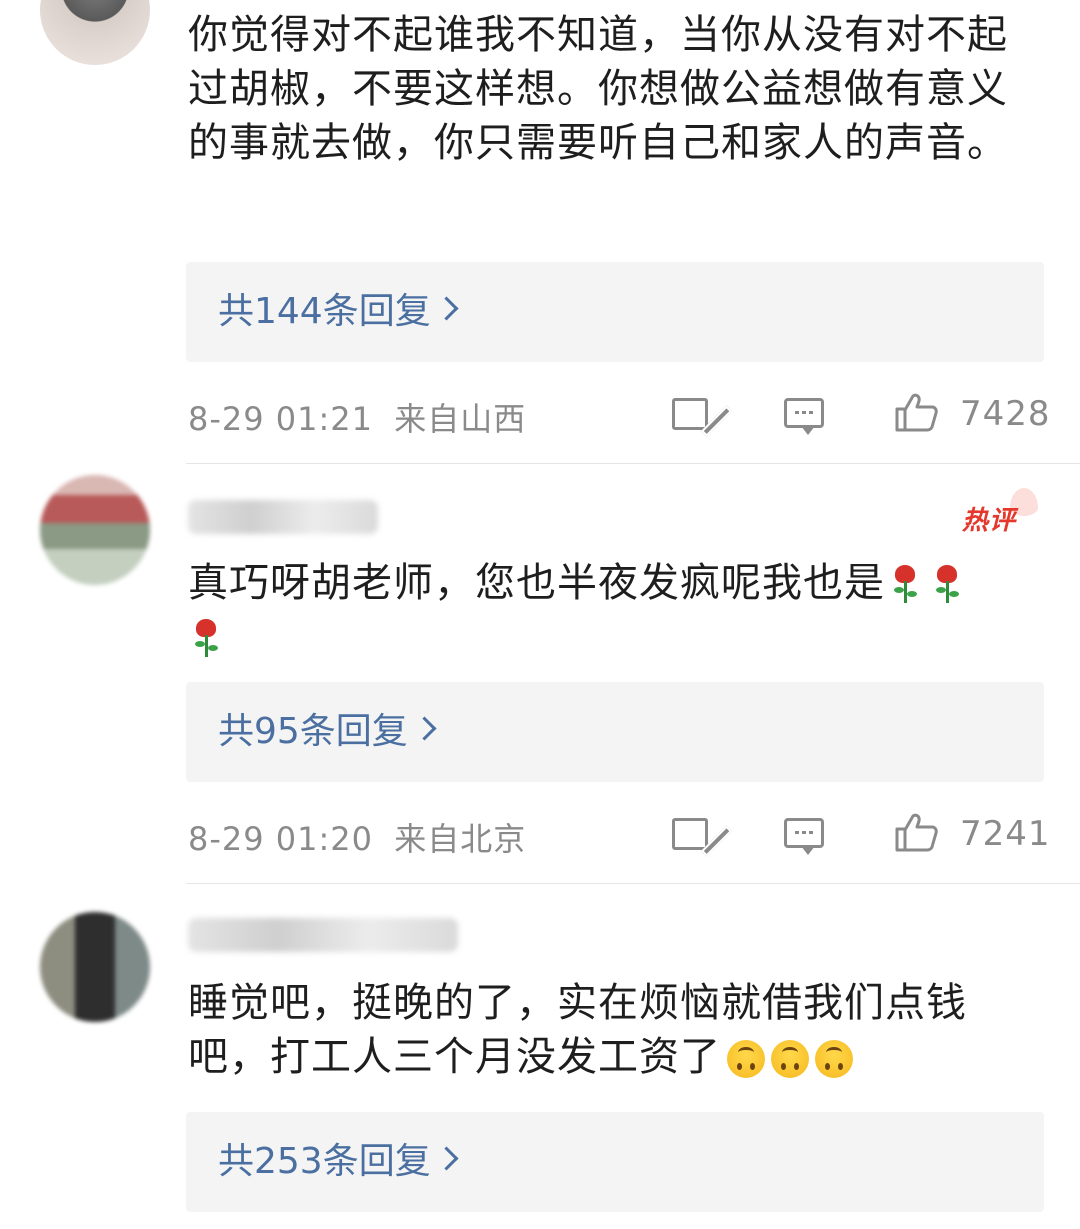 The height and width of the screenshot is (1229, 1080). What do you see at coordinates (324, 311) in the screenshot?
I see `replies-label: 共144条回复` at bounding box center [324, 311].